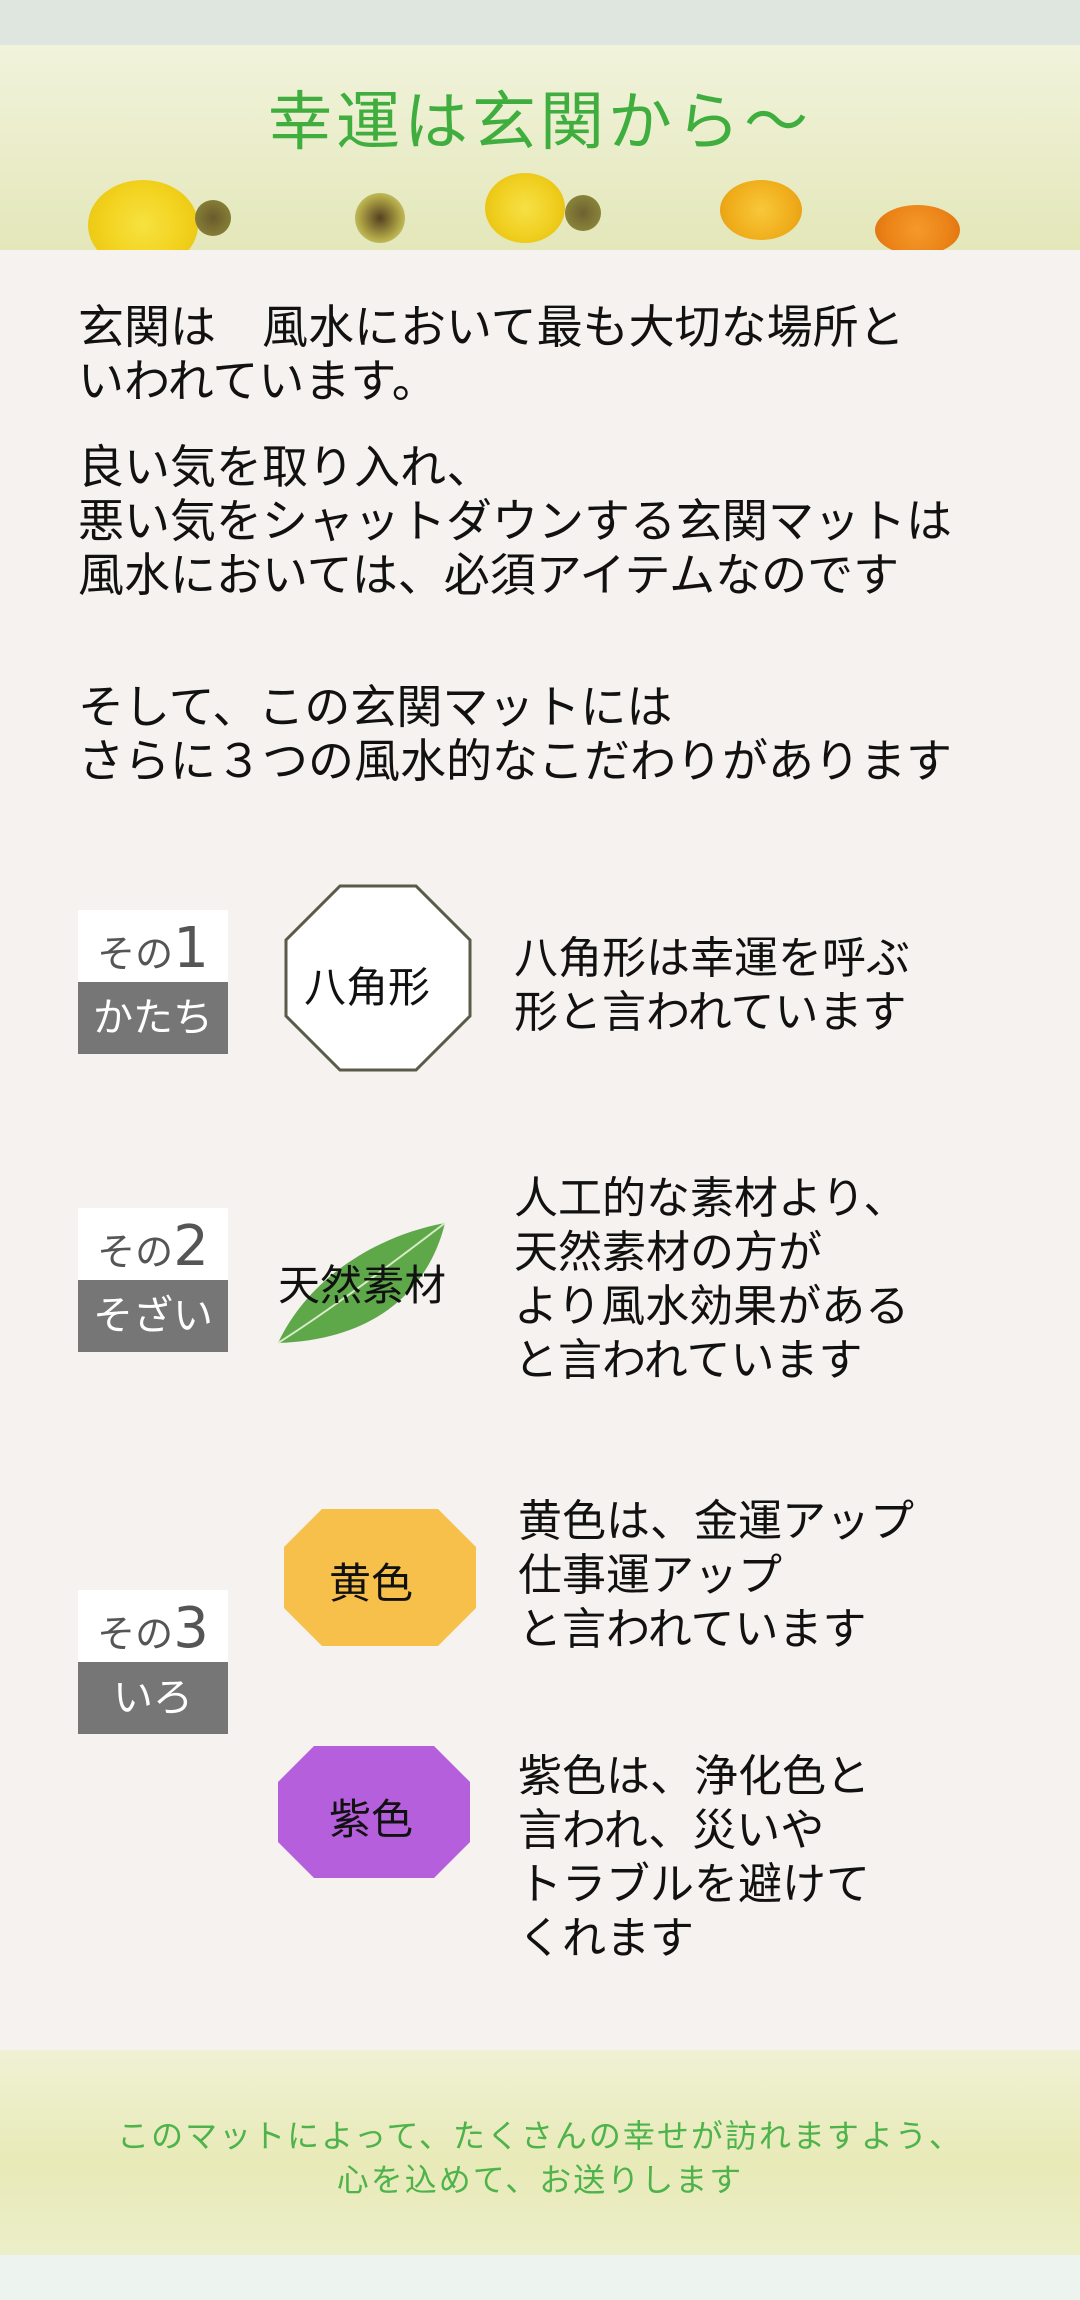 This screenshot has height=2300, width=1080. Describe the element at coordinates (362, 1285) in the screenshot. I see `leaf-label: 天然素材` at that location.